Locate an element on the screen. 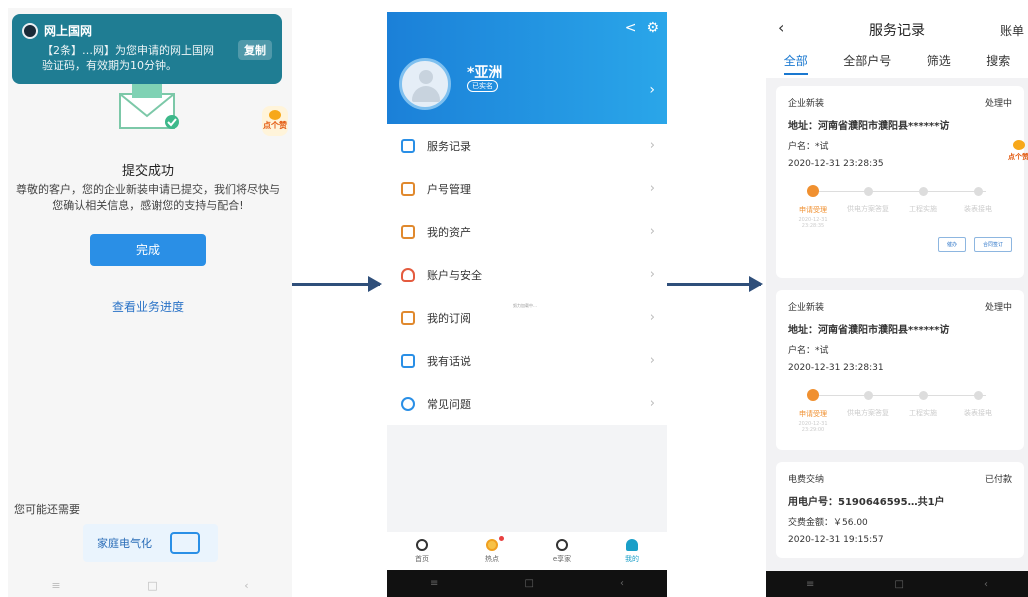  plug-icon is located at coordinates (185, 543).